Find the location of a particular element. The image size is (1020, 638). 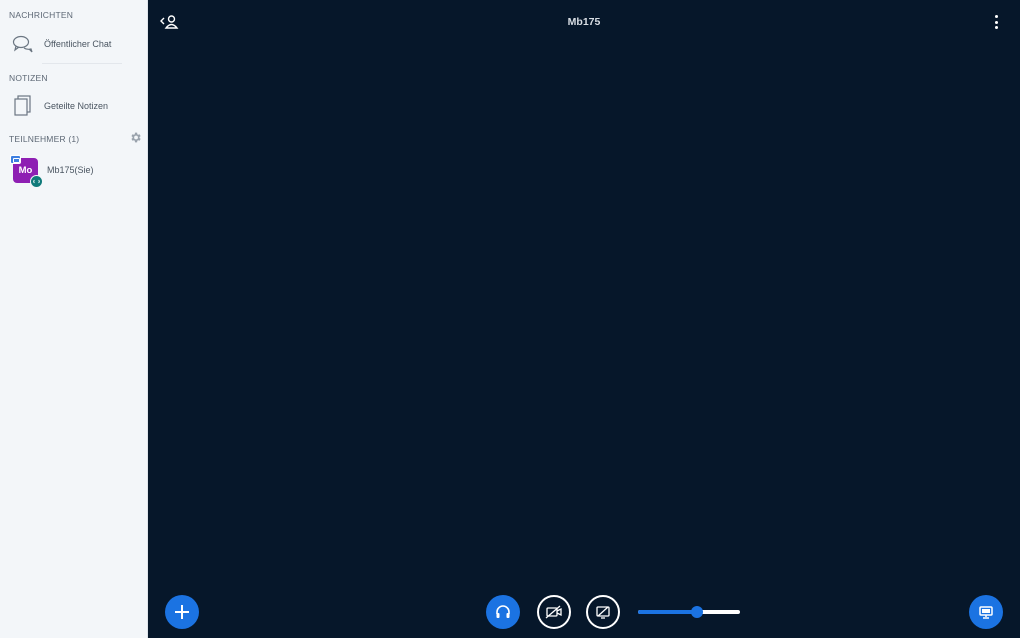

headphones-icon is located at coordinates (503, 612).